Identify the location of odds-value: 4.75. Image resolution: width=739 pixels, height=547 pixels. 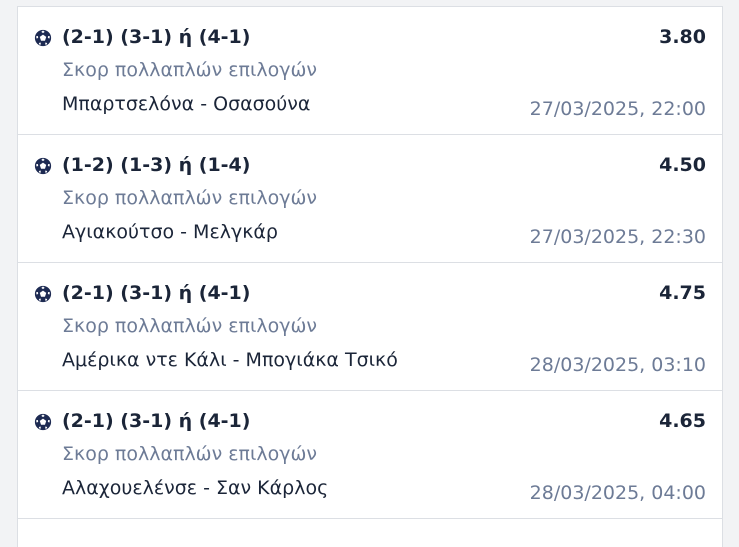
(682, 293).